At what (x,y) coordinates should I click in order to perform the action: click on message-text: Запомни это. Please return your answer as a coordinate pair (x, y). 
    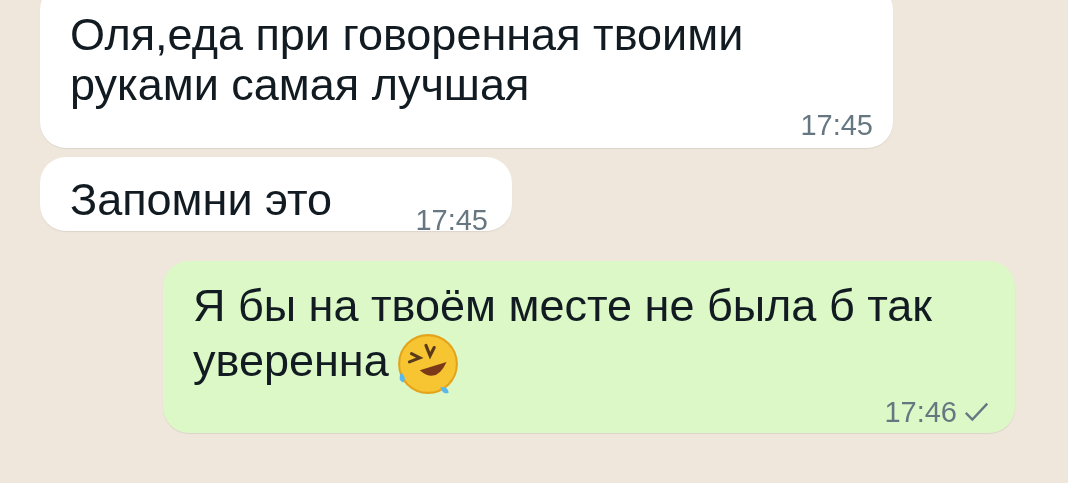
    Looking at the image, I should click on (201, 200).